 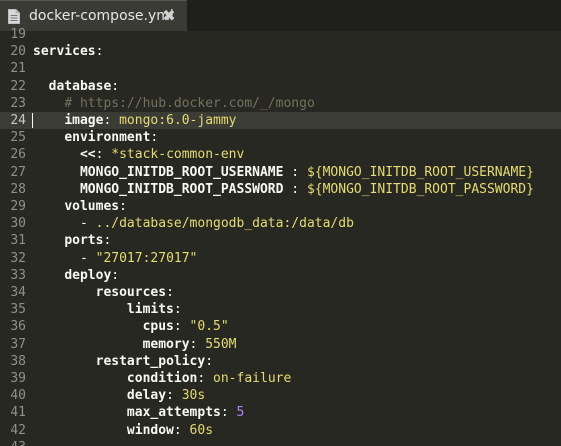 What do you see at coordinates (178, 120) in the screenshot?
I see `code-token: mongo:6.0-jammy` at bounding box center [178, 120].